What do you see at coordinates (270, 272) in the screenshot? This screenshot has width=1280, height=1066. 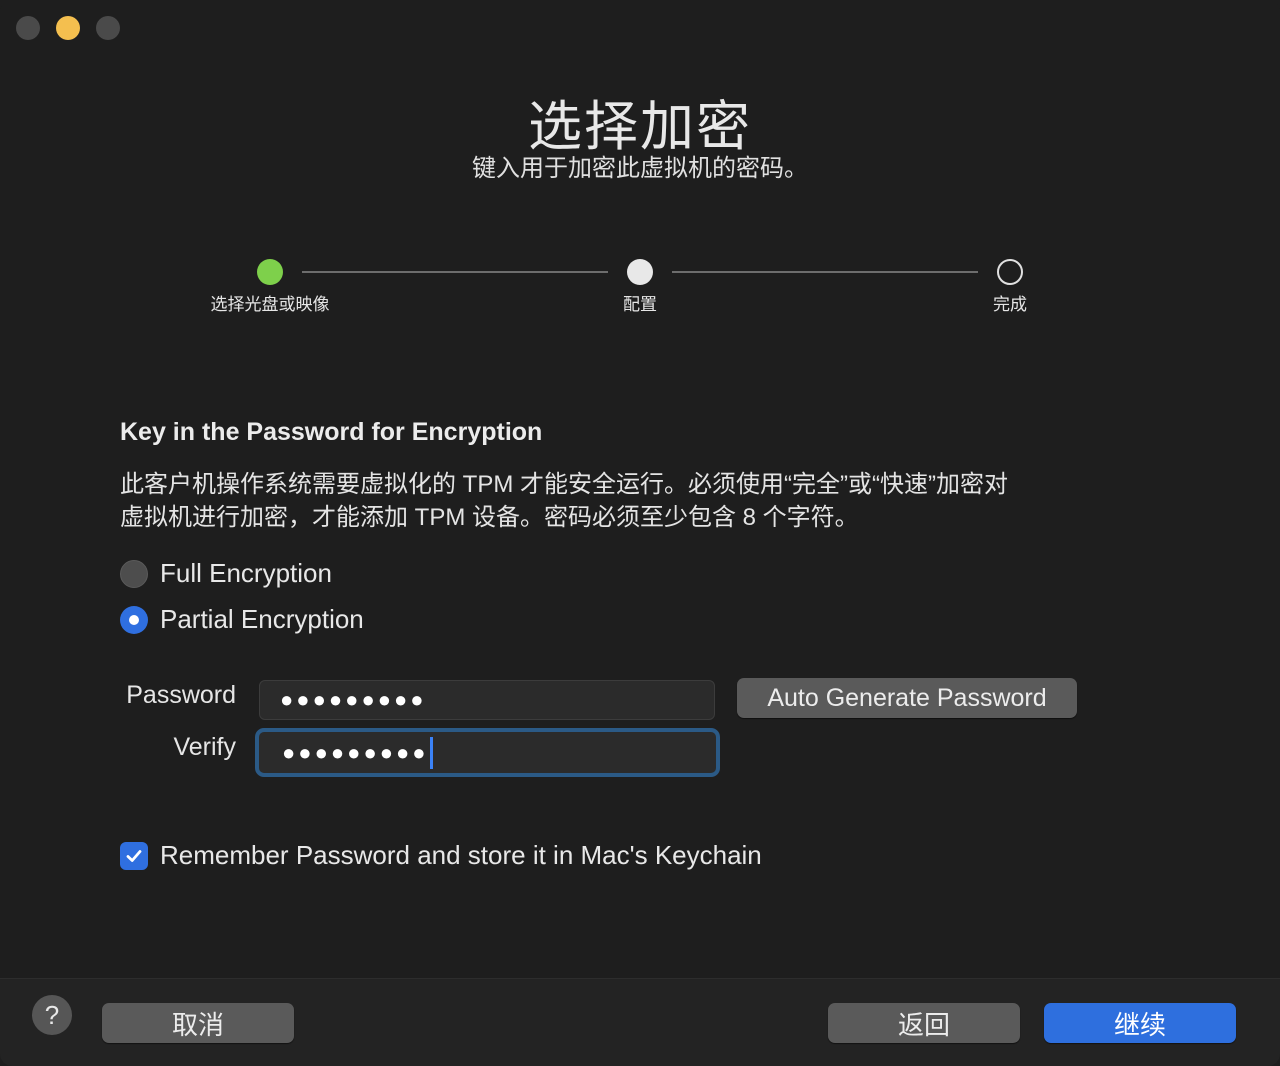 I see `step-done-indicator` at bounding box center [270, 272].